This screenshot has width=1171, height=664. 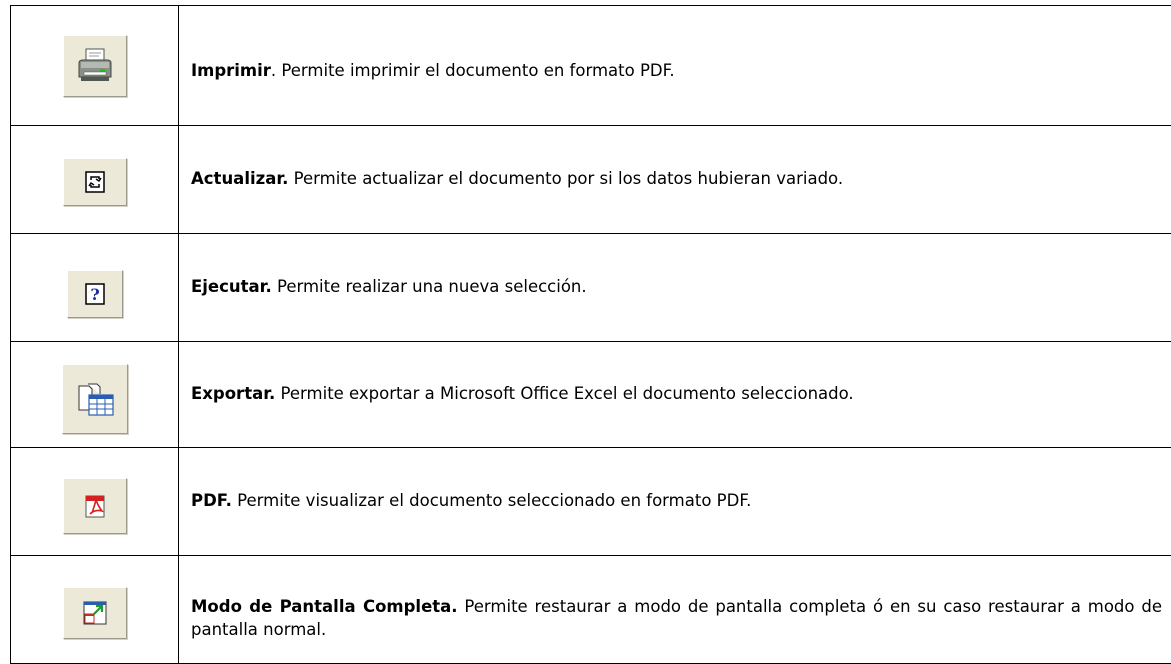 I want to click on refresh-button, so click(x=95, y=182).